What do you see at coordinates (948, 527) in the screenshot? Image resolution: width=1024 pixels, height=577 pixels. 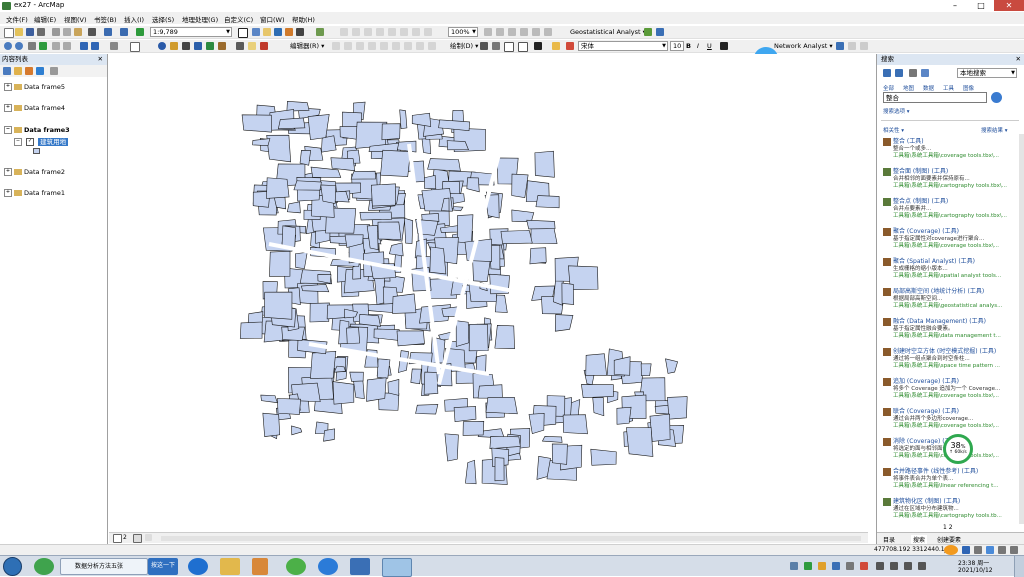 I see `pagination: 1 2` at bounding box center [948, 527].